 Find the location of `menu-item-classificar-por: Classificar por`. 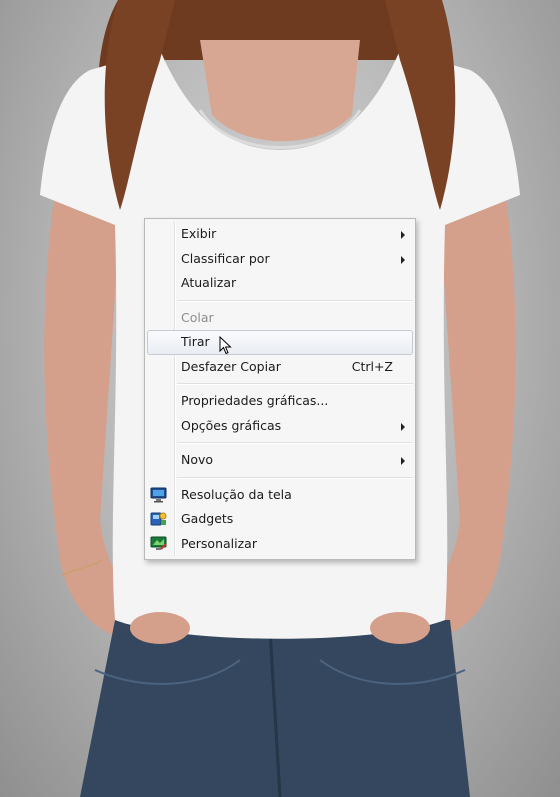

menu-item-classificar-por: Classificar por is located at coordinates (280, 259).